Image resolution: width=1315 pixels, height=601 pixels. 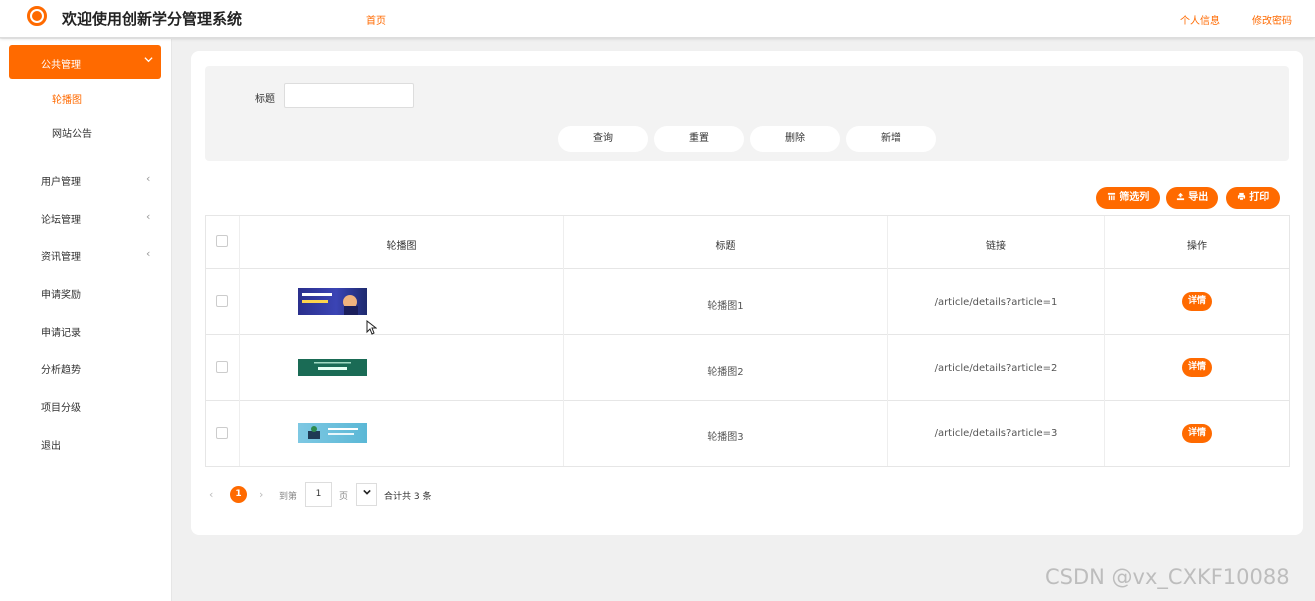 I want to click on row-title: 轮播图3, so click(x=725, y=437).